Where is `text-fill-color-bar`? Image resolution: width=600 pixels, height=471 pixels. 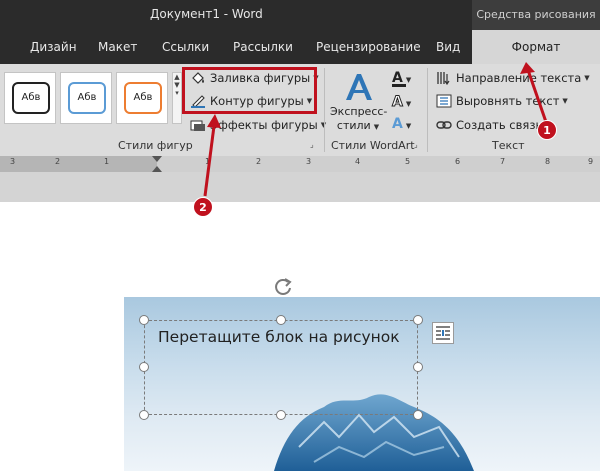 text-fill-color-bar is located at coordinates (399, 85).